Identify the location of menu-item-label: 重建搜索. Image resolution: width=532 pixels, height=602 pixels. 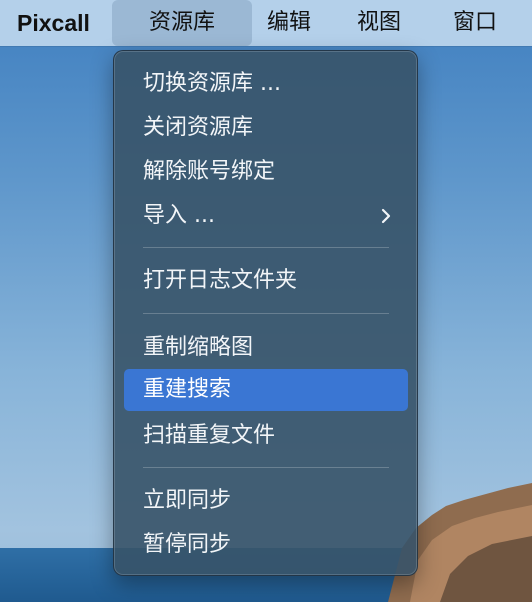
(187, 389).